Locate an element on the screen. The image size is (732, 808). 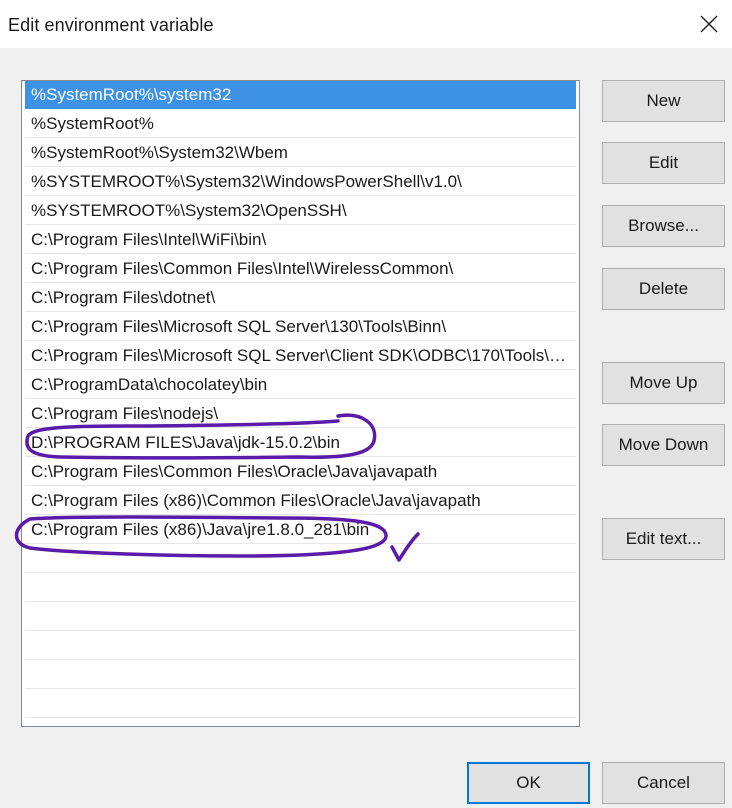
list-item: %SystemRoot%\system32 is located at coordinates (300, 95).